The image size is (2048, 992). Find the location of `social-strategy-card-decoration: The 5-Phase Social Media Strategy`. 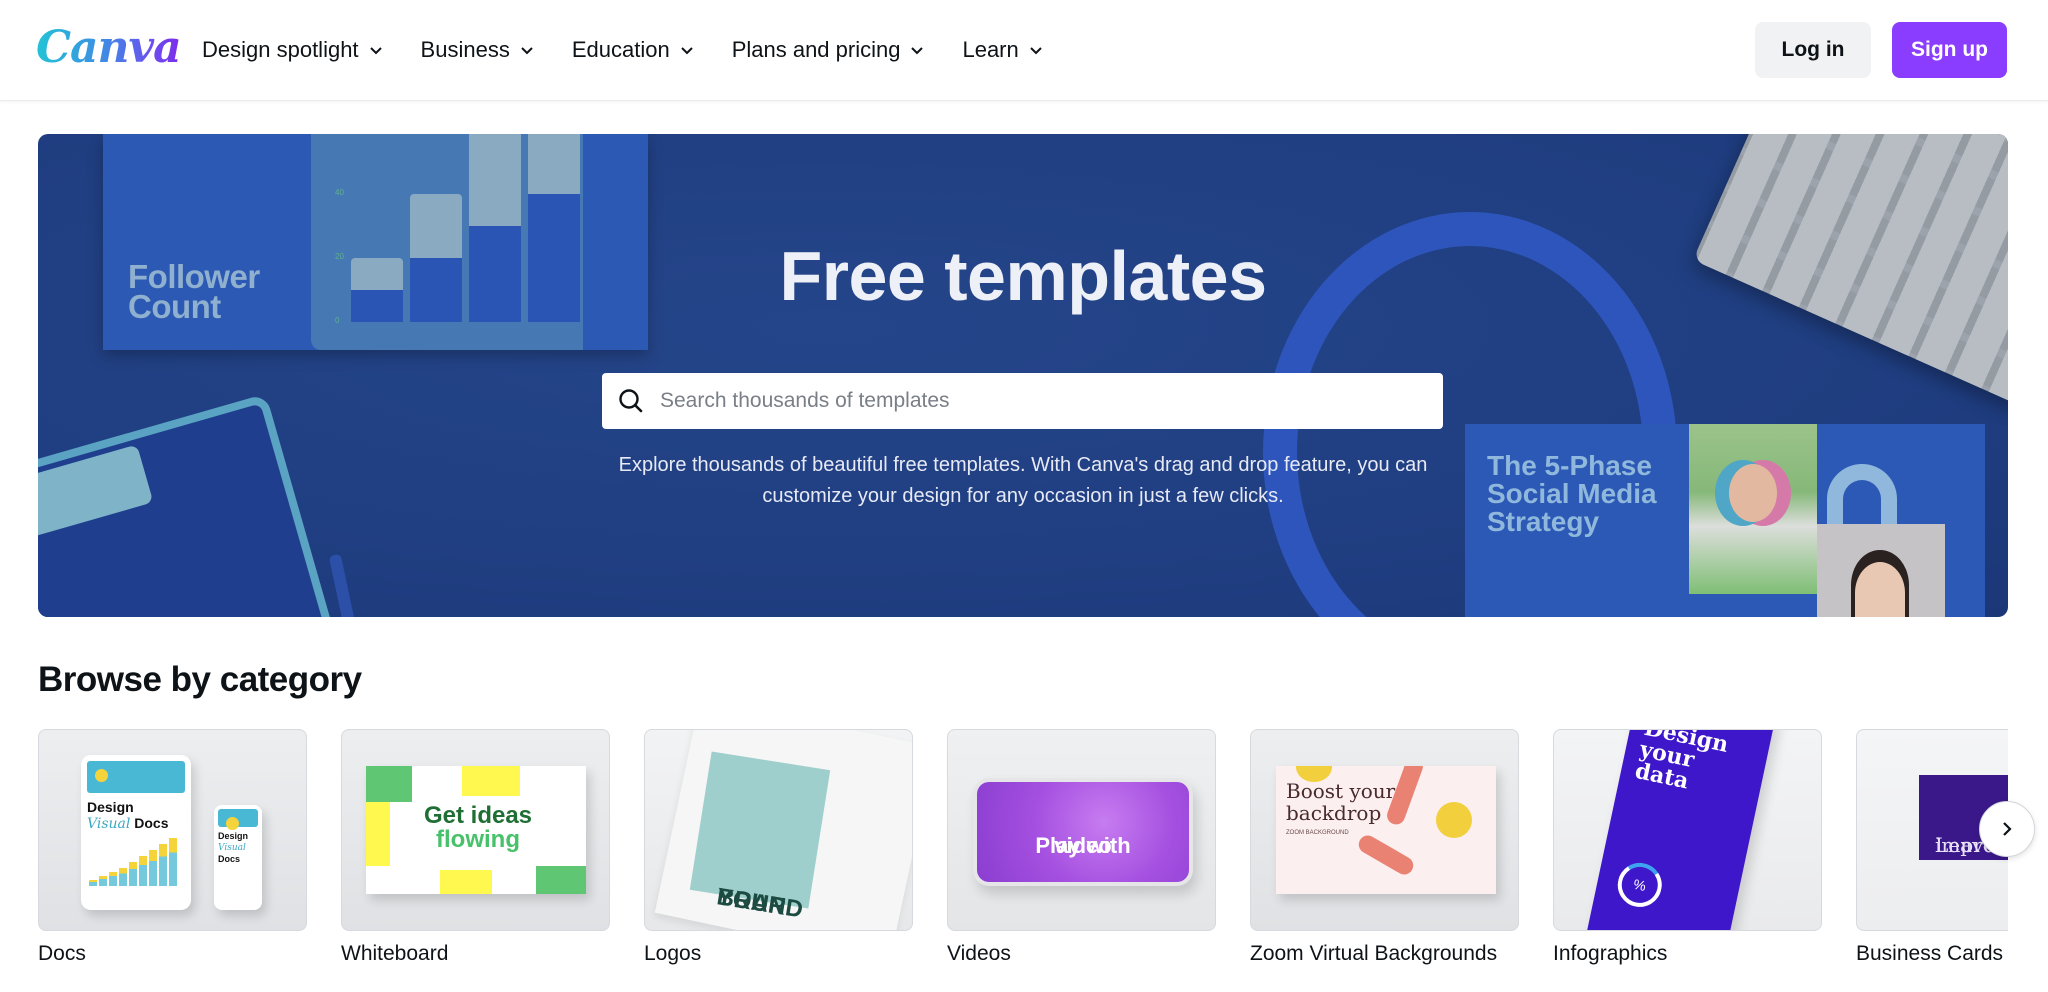

social-strategy-card-decoration: The 5-Phase Social Media Strategy is located at coordinates (1725, 520).